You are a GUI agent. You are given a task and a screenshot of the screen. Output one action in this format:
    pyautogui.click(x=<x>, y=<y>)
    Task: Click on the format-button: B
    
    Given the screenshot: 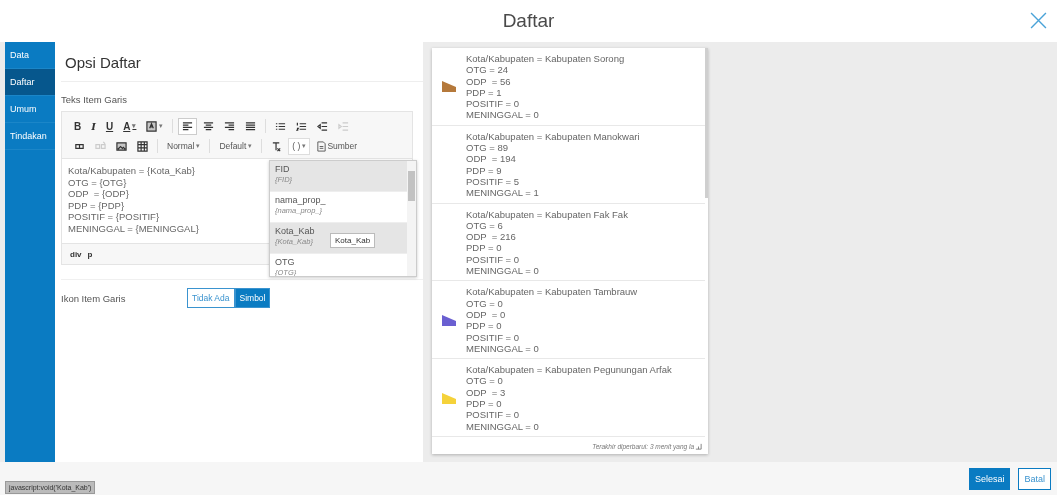 What is the action you would take?
    pyautogui.click(x=78, y=126)
    